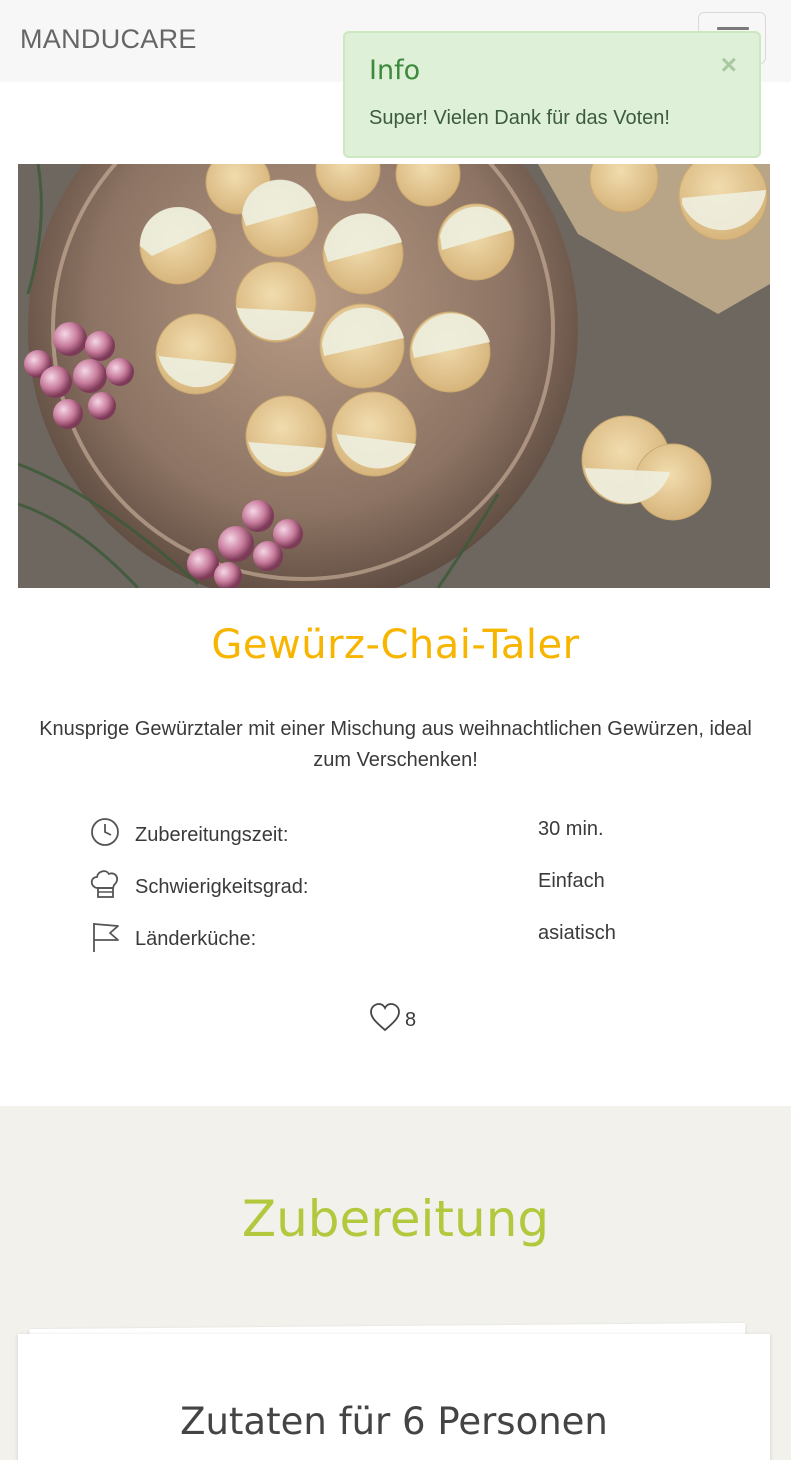 This screenshot has height=1460, width=791. Describe the element at coordinates (577, 933) in the screenshot. I see `info-value: asiatisch` at that location.